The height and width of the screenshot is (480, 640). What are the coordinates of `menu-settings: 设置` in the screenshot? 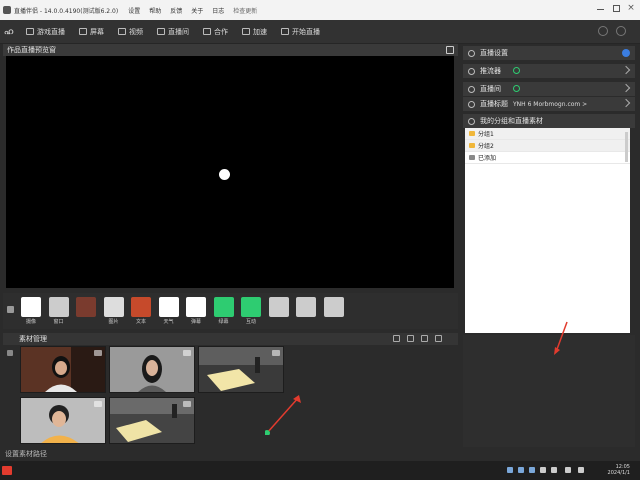 It's located at (134, 10).